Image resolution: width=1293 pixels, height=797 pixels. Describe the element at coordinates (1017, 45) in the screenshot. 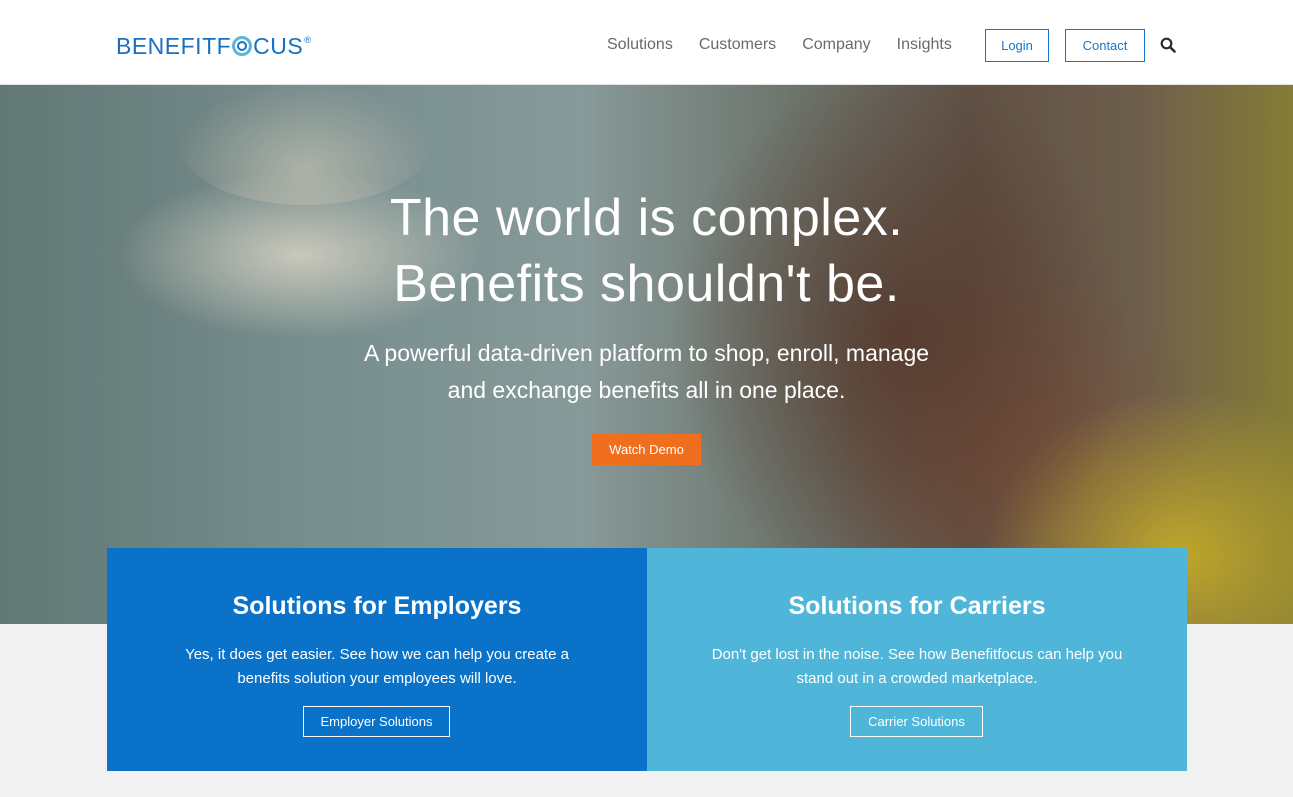

I see `login-button: Login` at that location.